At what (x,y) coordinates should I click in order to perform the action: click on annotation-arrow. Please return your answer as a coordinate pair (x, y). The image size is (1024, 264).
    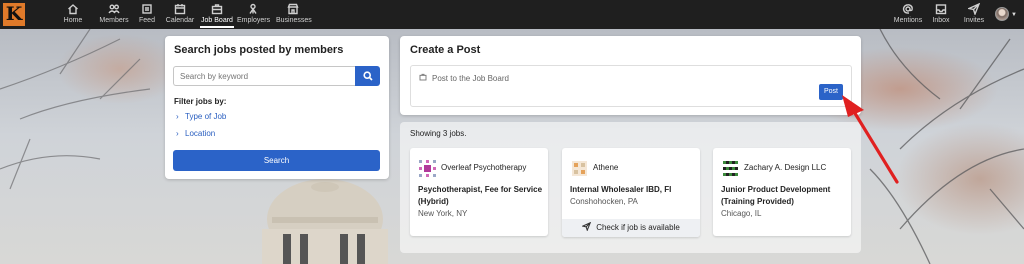
    Looking at the image, I should click on (870, 139).